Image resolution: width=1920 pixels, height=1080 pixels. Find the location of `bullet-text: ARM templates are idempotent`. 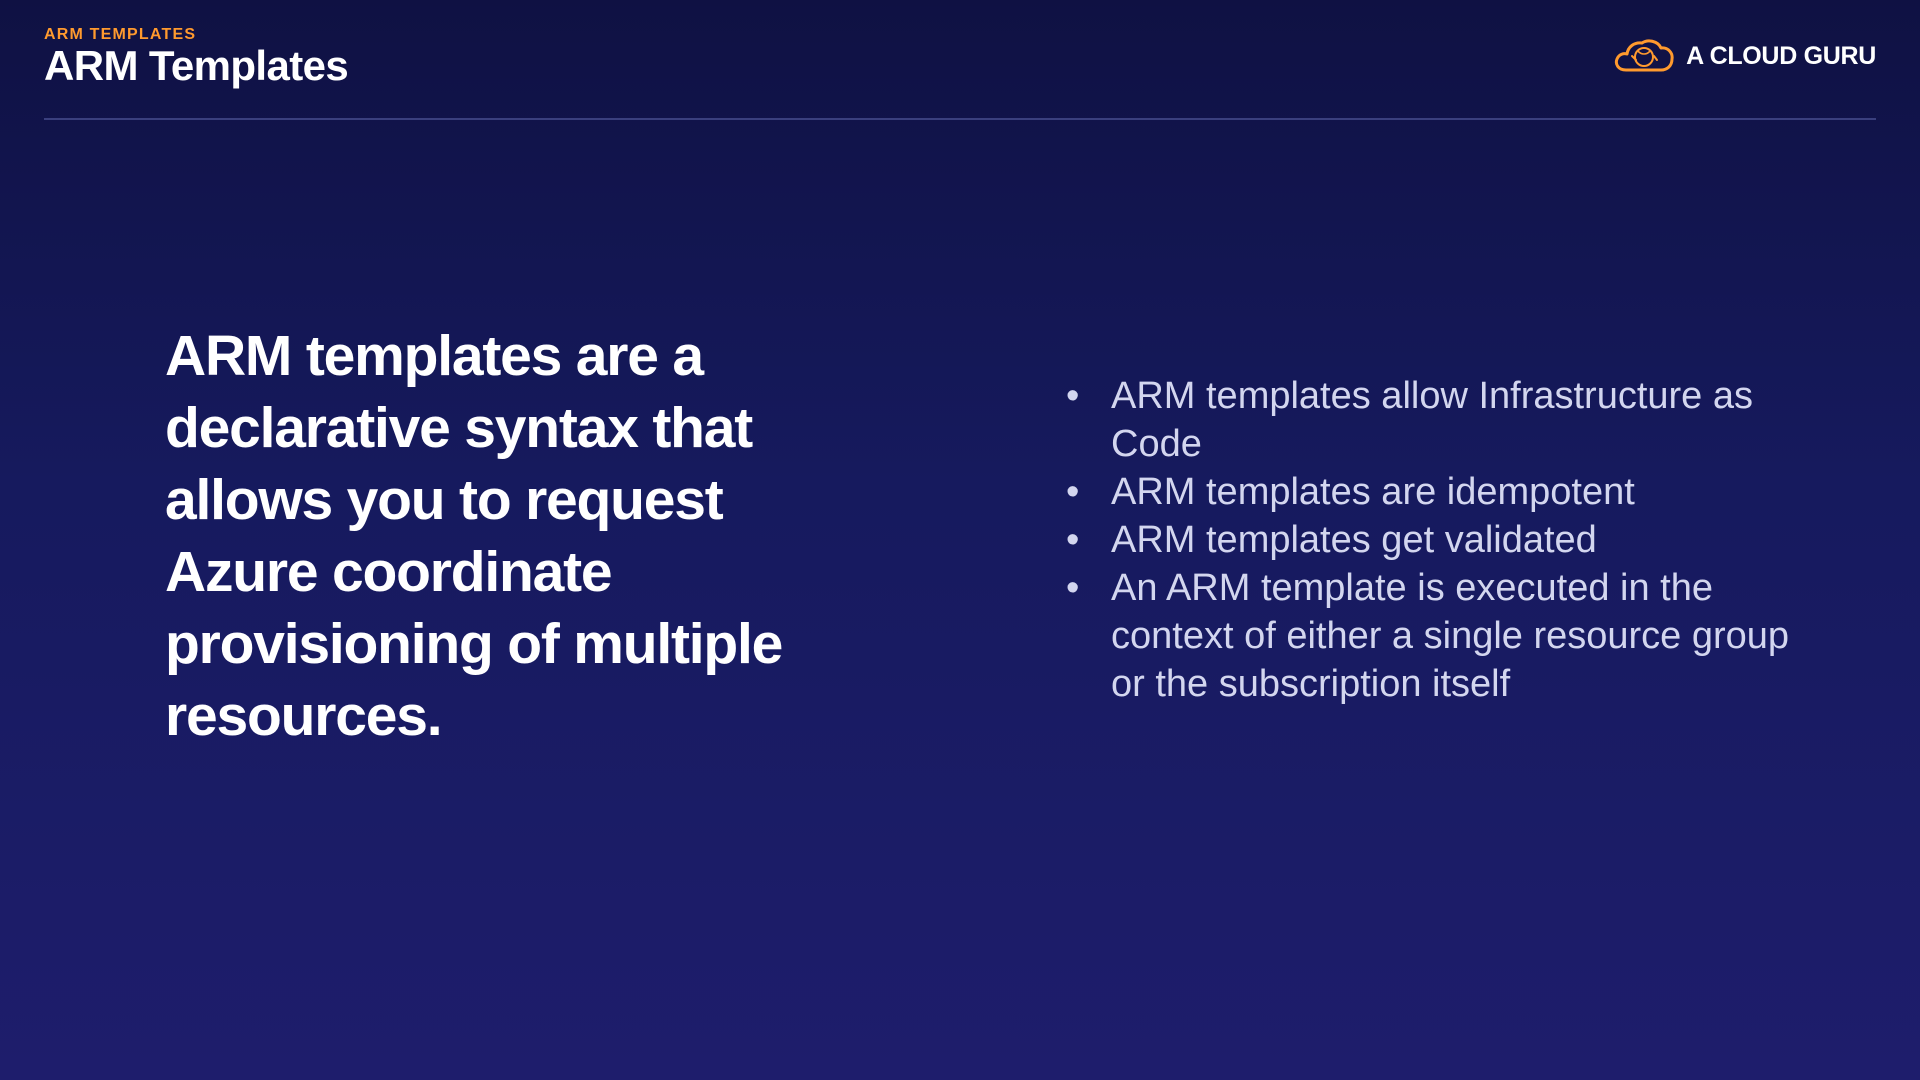

bullet-text: ARM templates are idempotent is located at coordinates (1373, 492).